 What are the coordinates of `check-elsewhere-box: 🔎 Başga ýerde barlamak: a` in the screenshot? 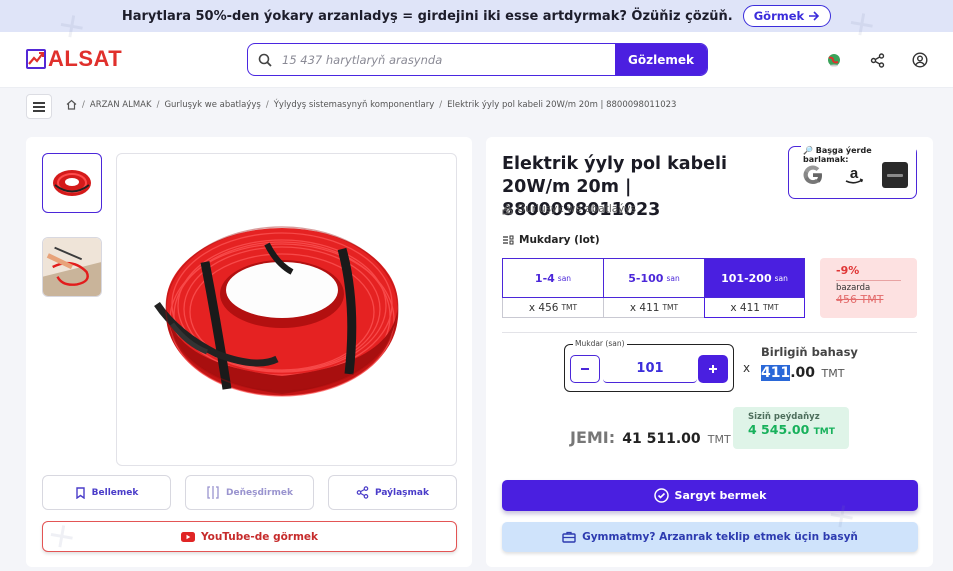 It's located at (852, 172).